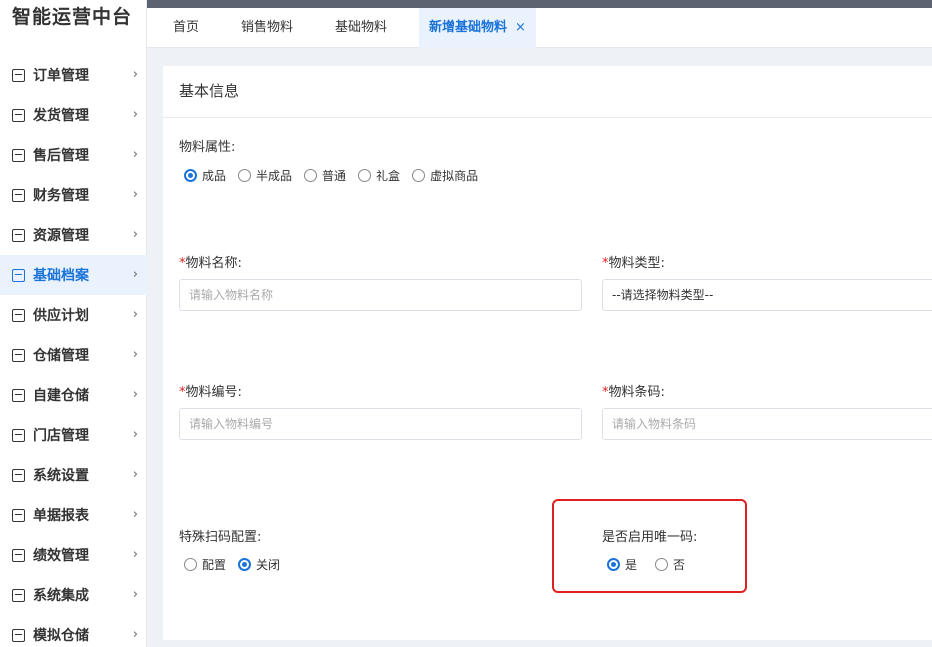 This screenshot has width=932, height=647. I want to click on sidebar-item-simulation: 模拟仓储 ›, so click(73, 631).